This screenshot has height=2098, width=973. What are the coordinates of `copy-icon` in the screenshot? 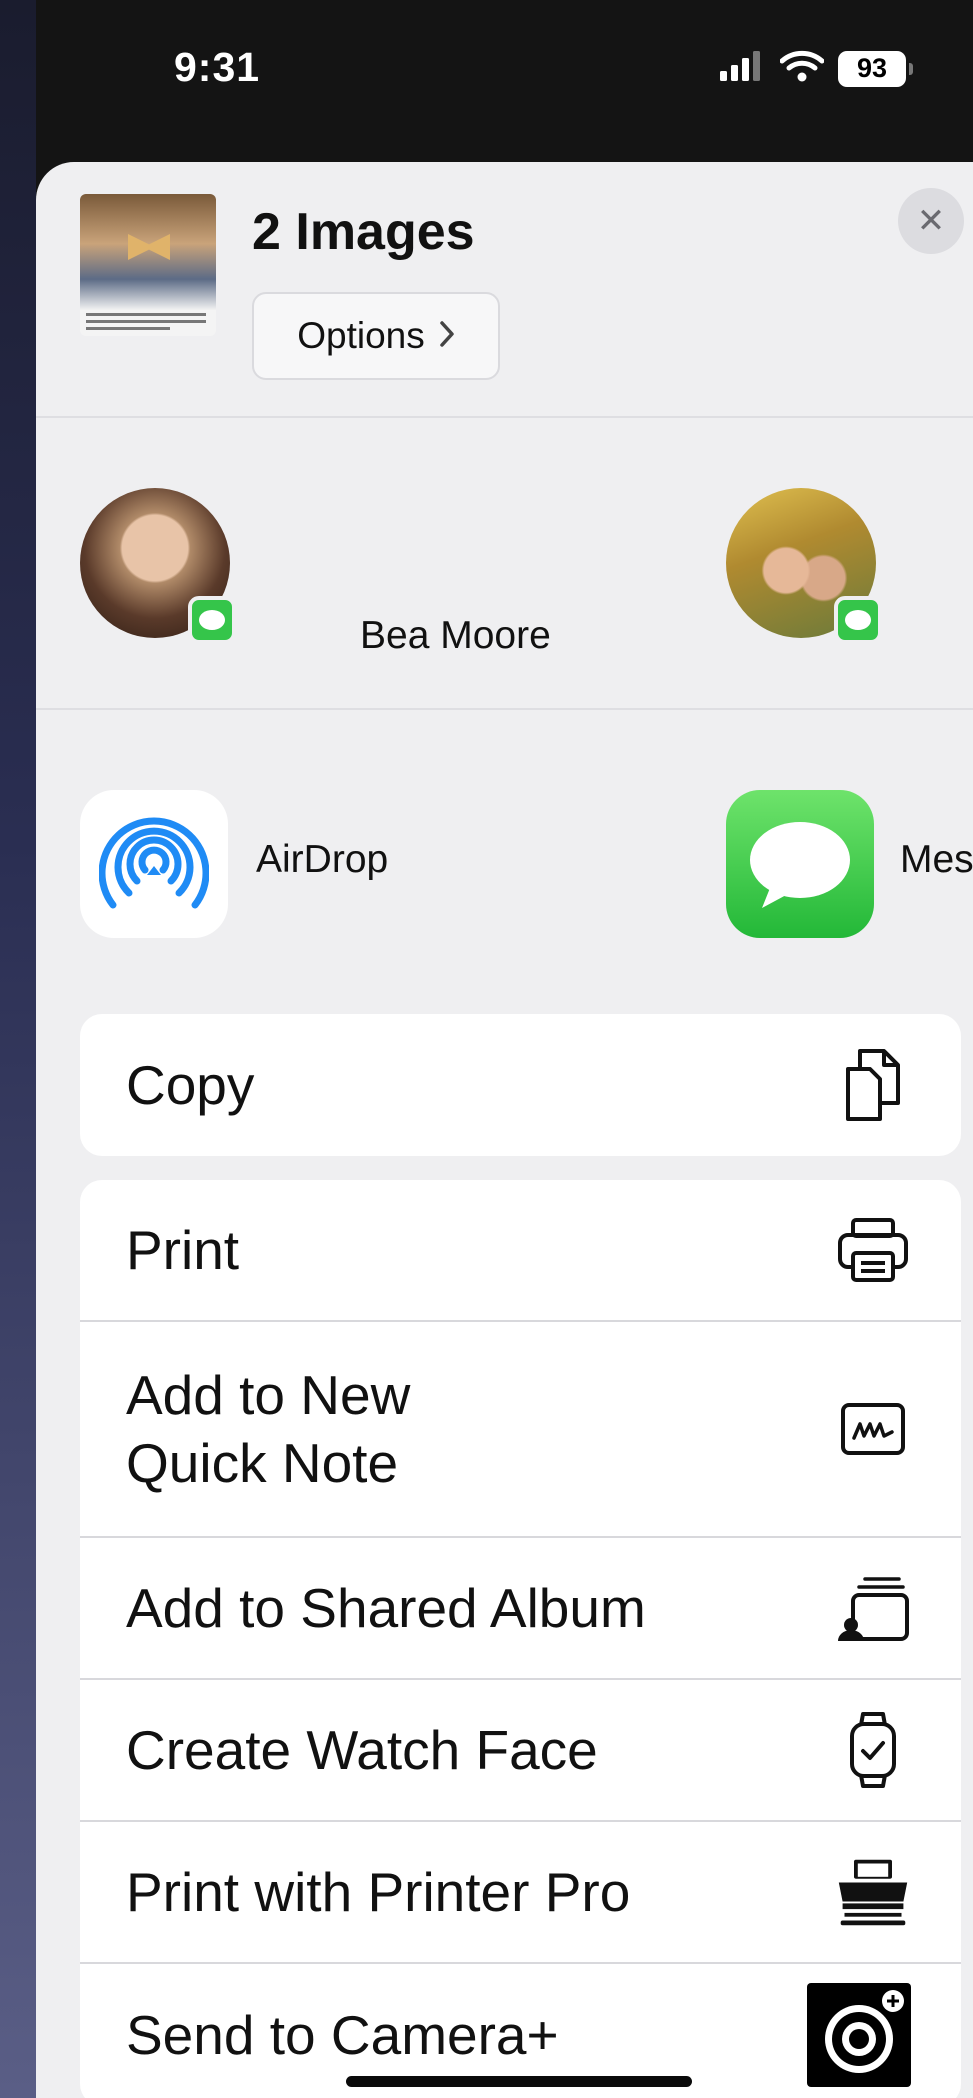 It's located at (873, 1085).